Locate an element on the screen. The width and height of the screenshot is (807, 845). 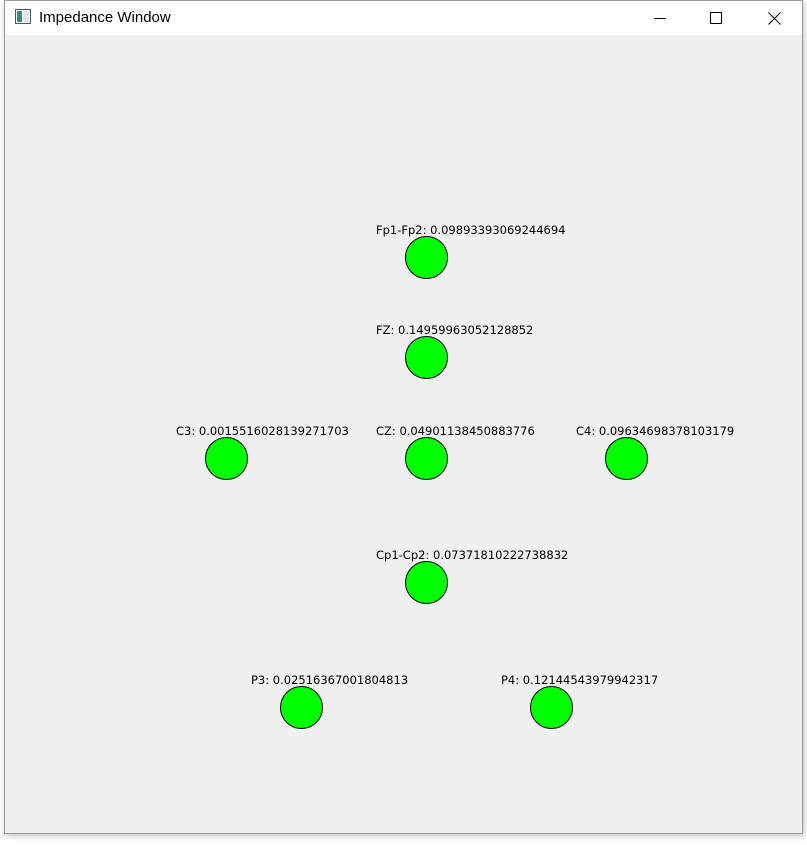
minimize-icon is located at coordinates (660, 18).